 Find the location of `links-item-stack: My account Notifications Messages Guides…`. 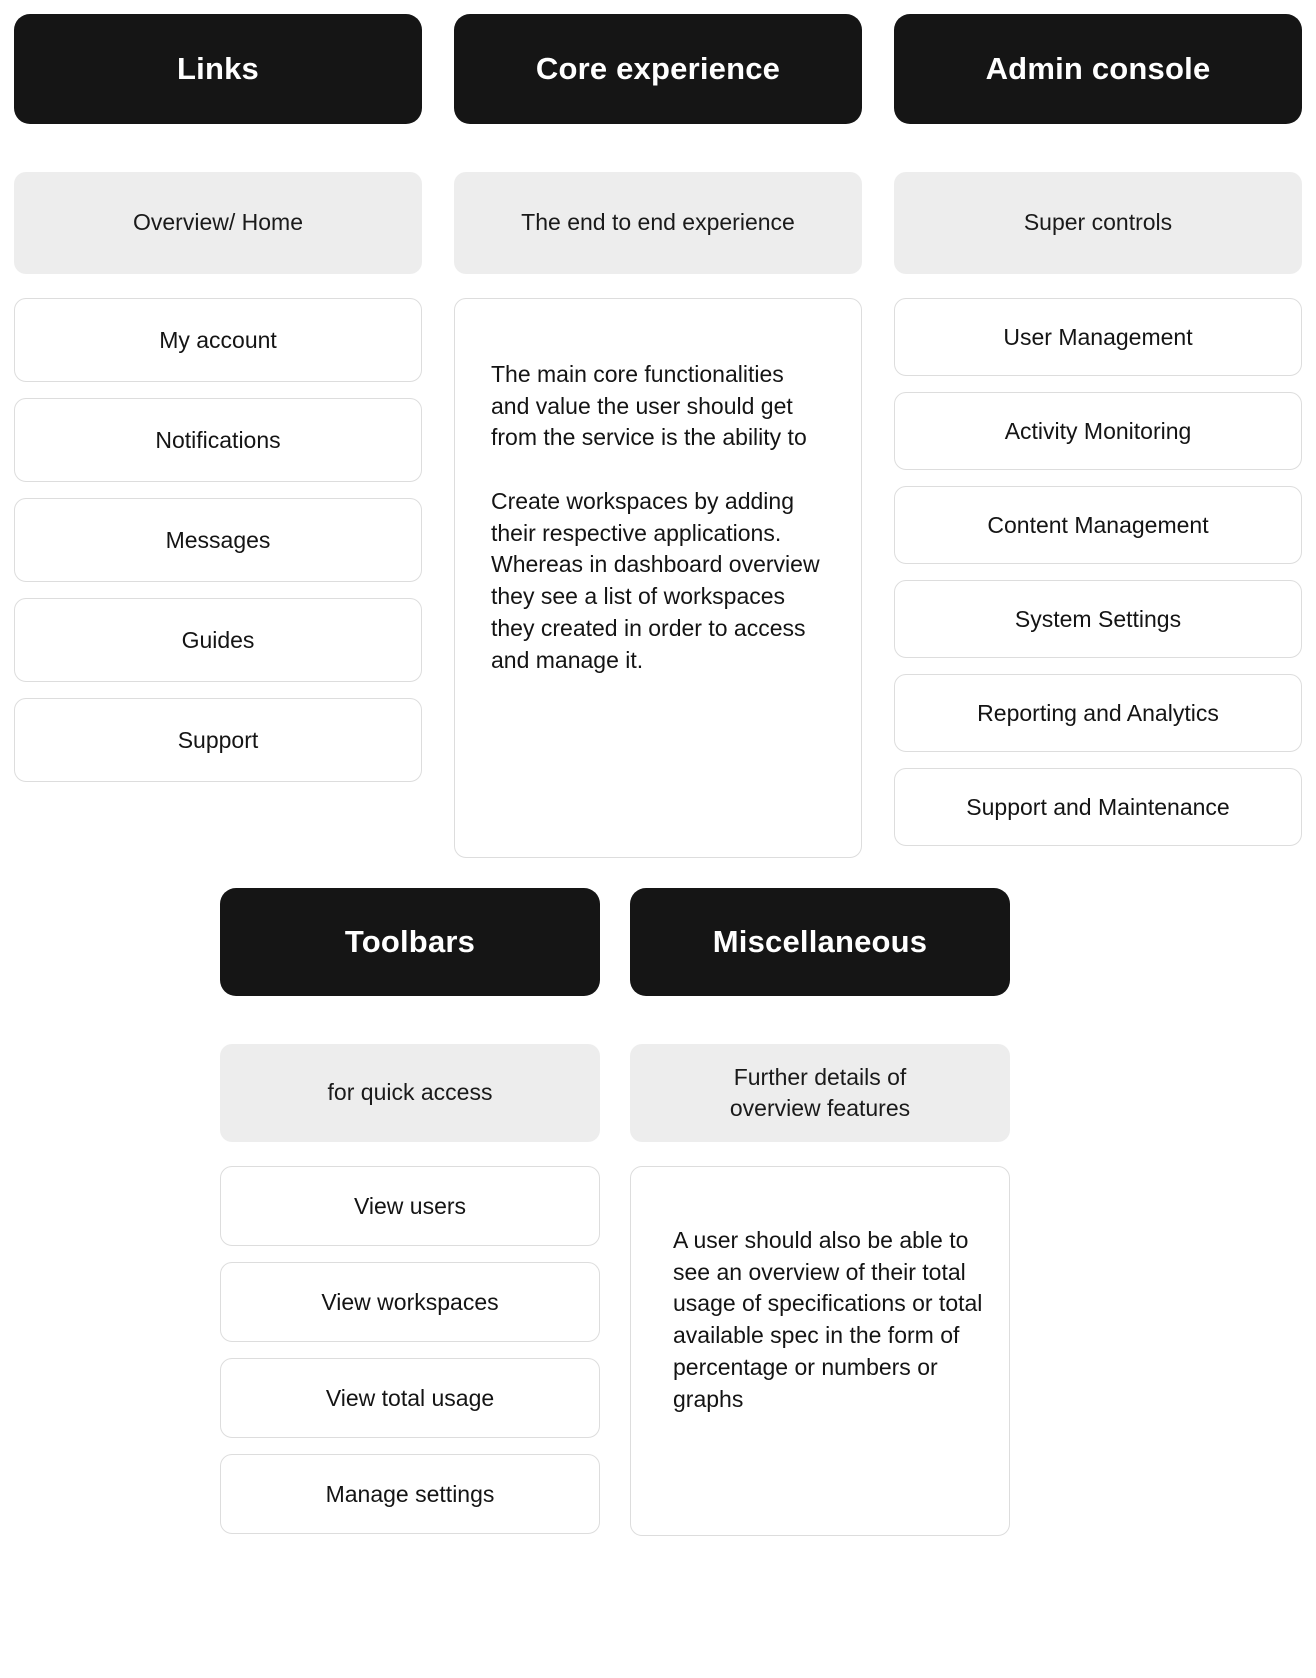

links-item-stack: My account Notifications Messages Guides… is located at coordinates (218, 540).